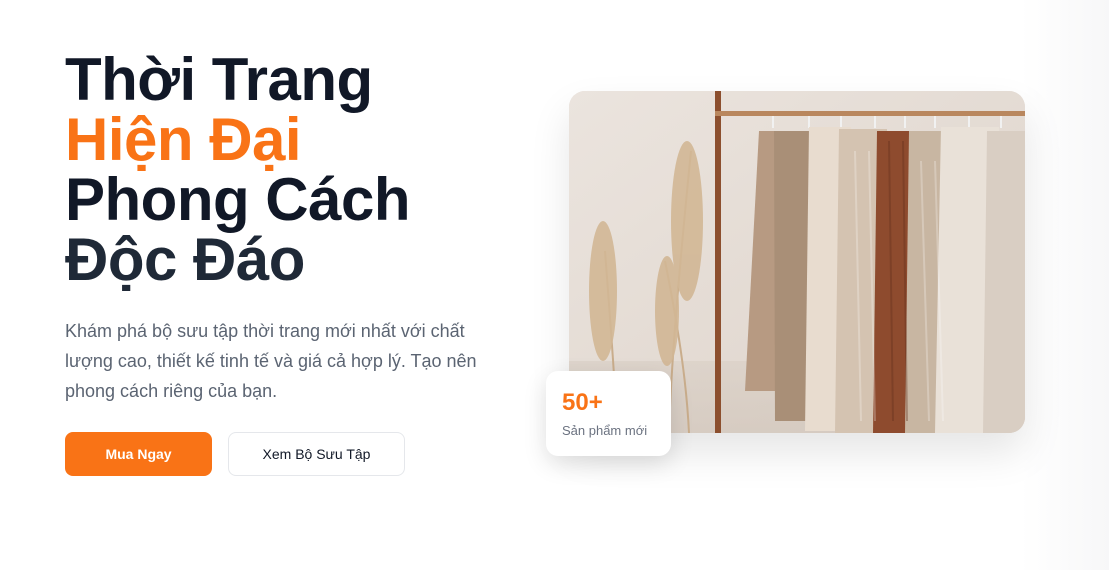 The height and width of the screenshot is (570, 1109). What do you see at coordinates (219, 79) in the screenshot?
I see `headline-line-1: Thời Trang` at bounding box center [219, 79].